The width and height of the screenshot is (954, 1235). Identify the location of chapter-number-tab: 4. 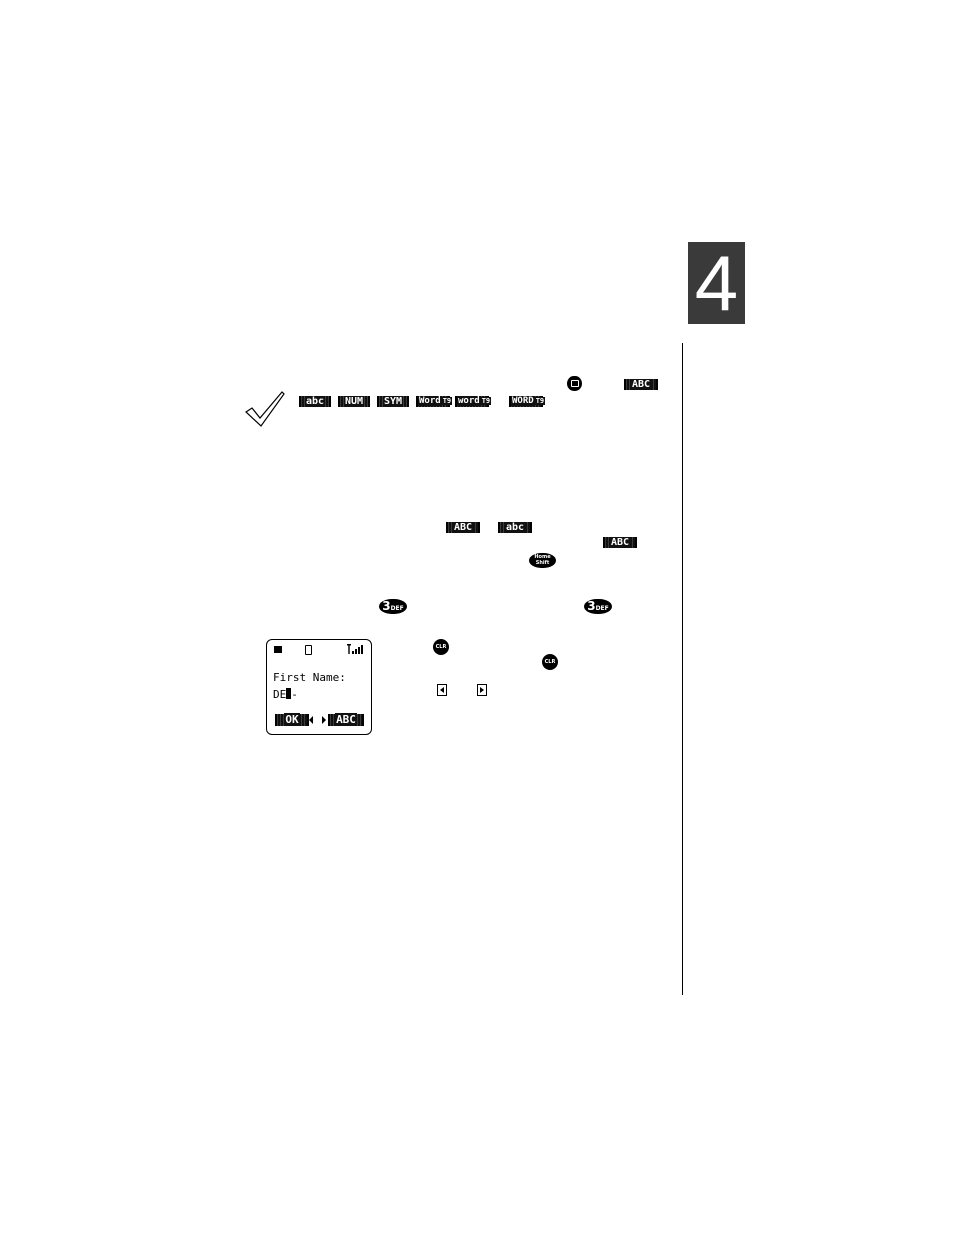
(716, 283).